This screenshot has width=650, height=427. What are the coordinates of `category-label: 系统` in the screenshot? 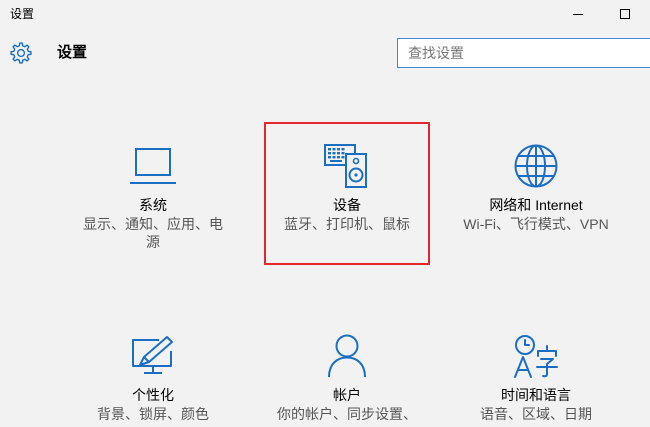 It's located at (153, 205).